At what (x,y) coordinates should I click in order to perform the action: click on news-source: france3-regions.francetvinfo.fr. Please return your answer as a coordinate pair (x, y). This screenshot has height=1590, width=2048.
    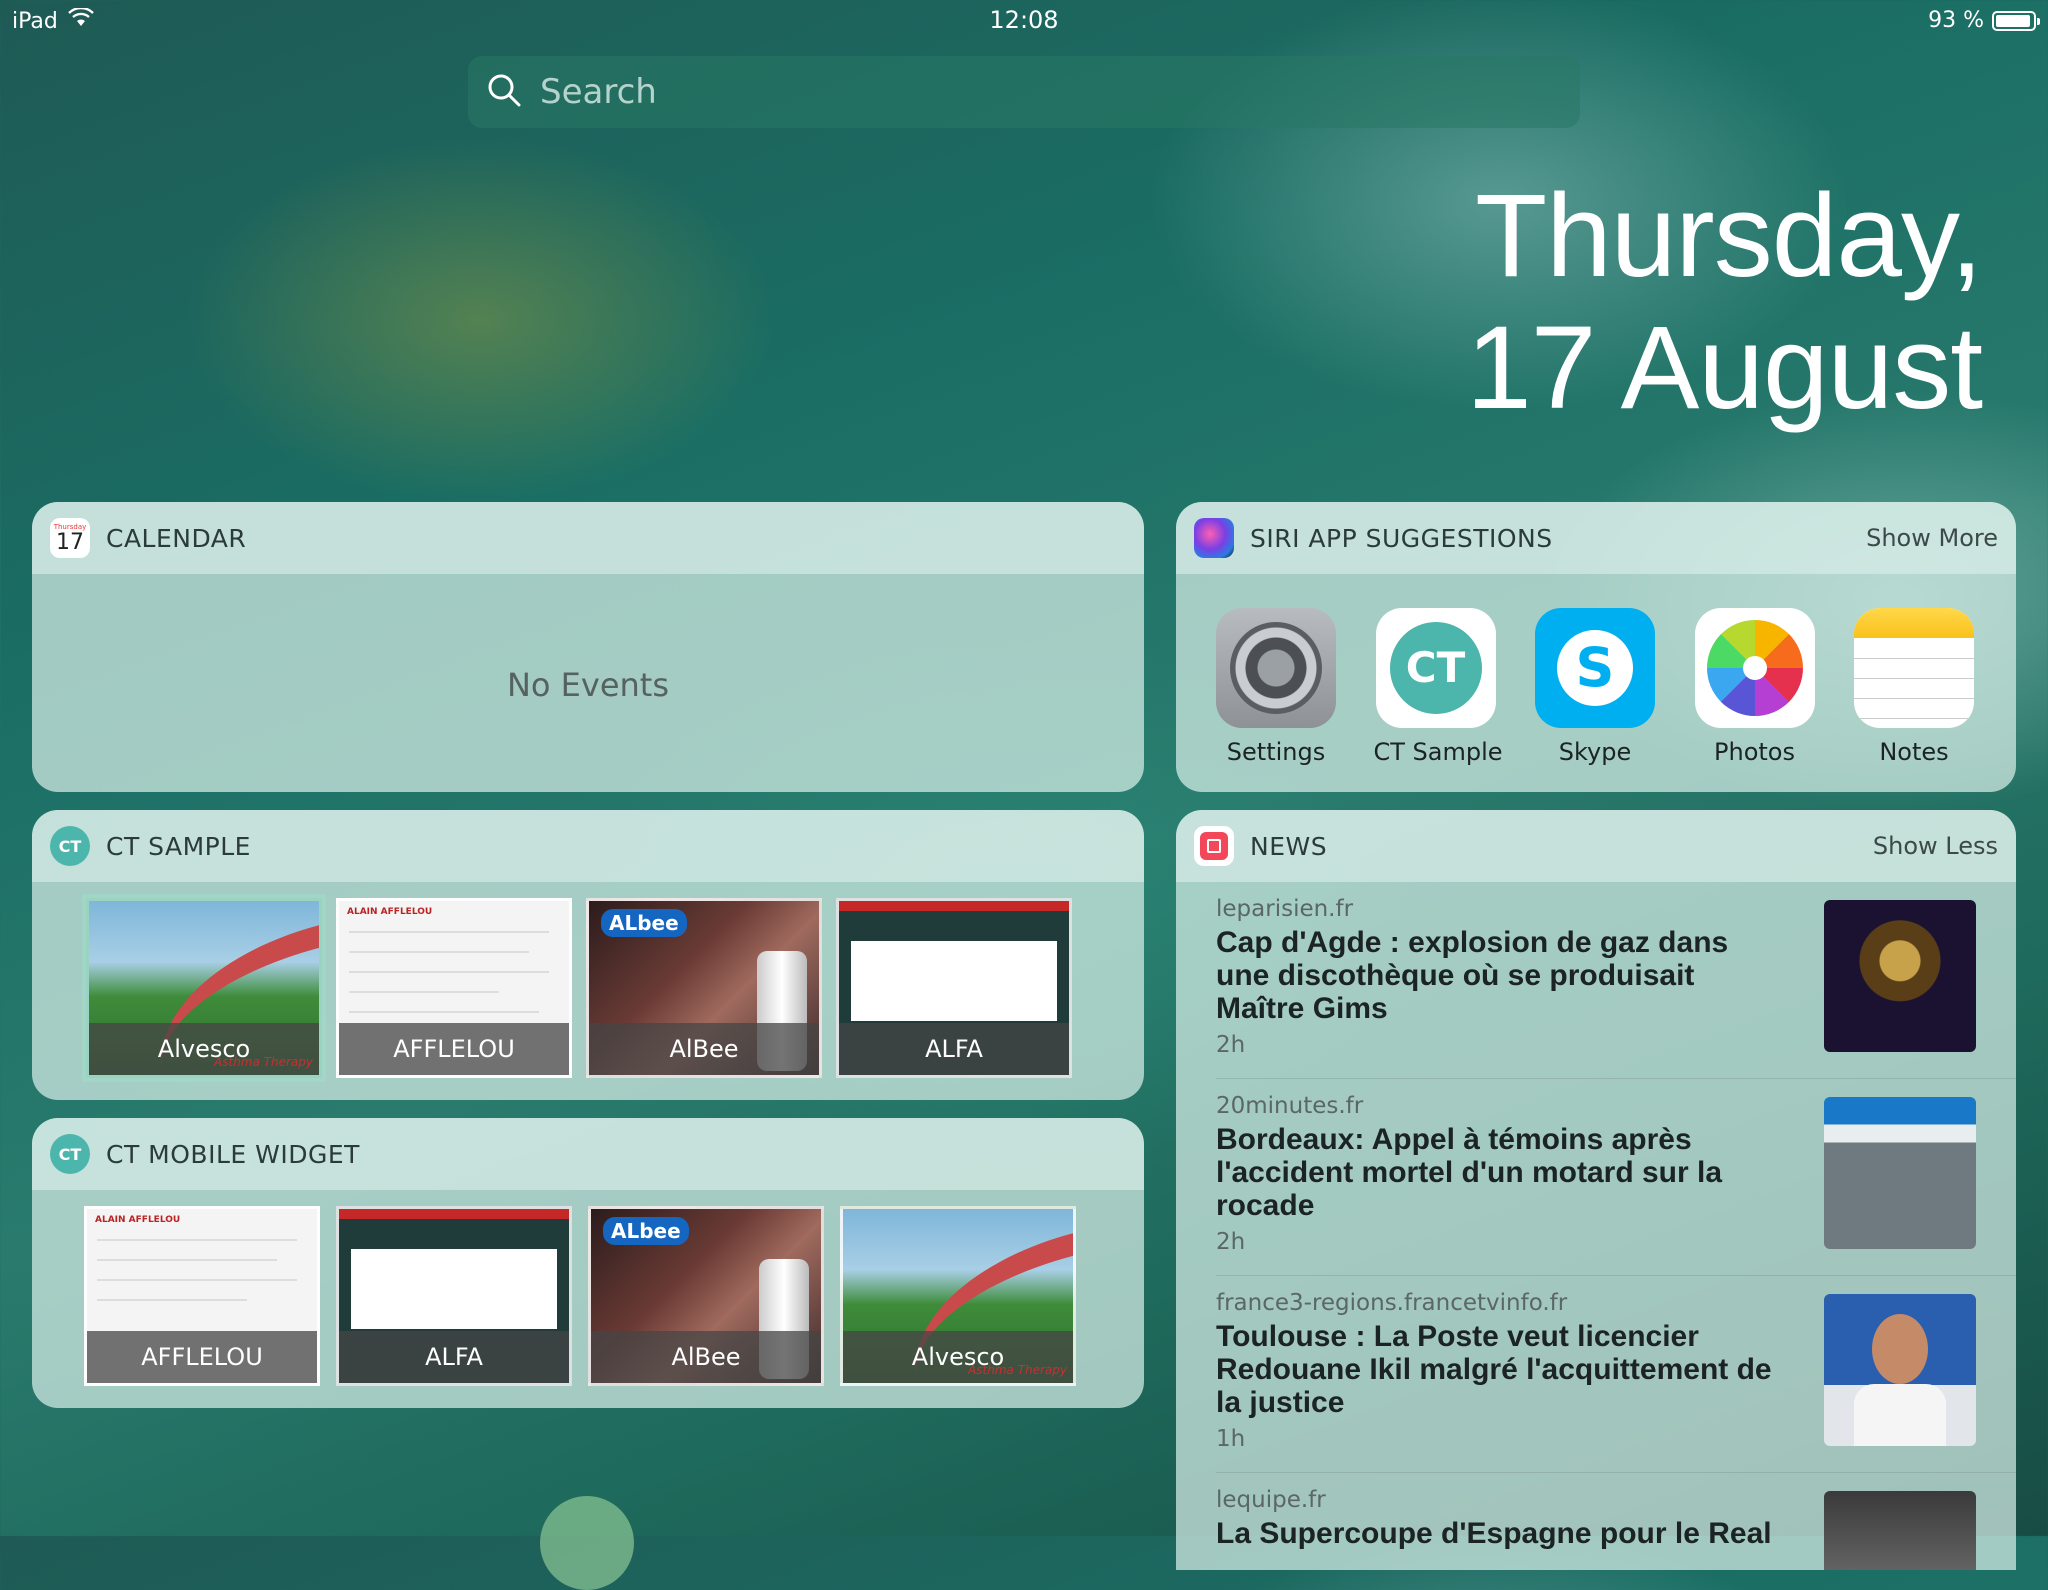
    Looking at the image, I should click on (1392, 1303).